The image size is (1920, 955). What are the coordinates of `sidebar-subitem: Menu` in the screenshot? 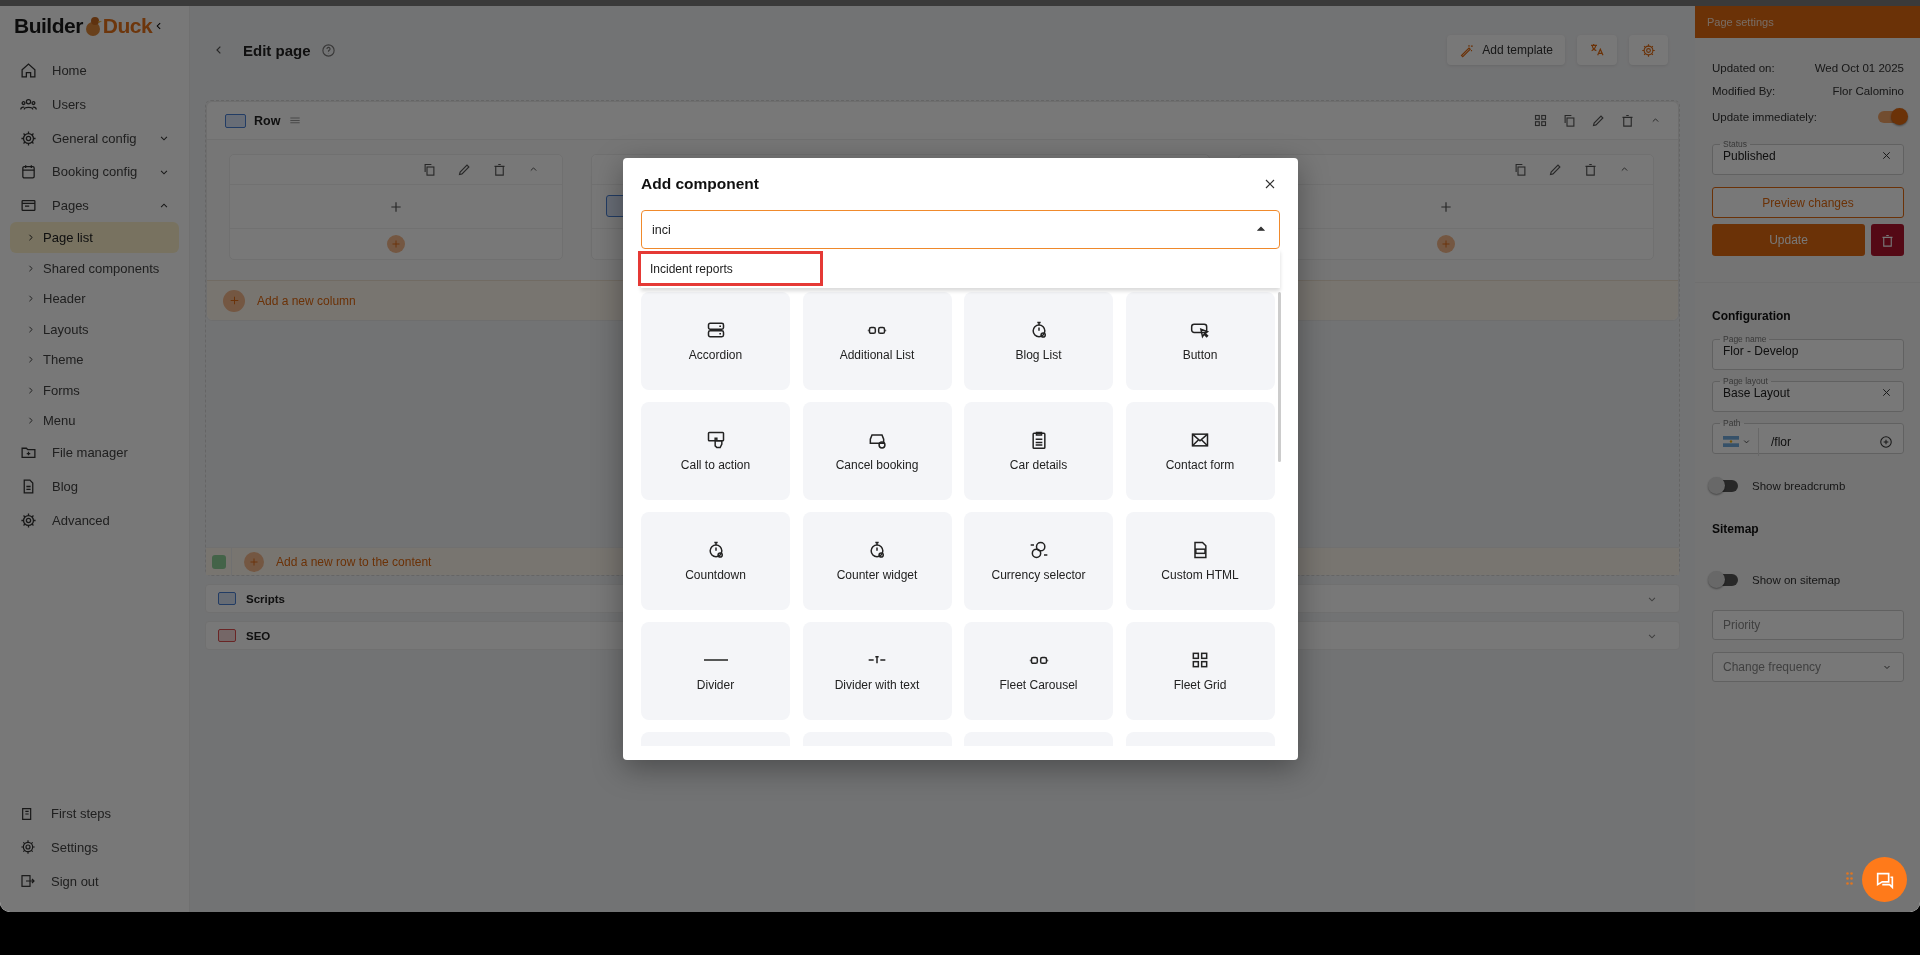 It's located at (94, 420).